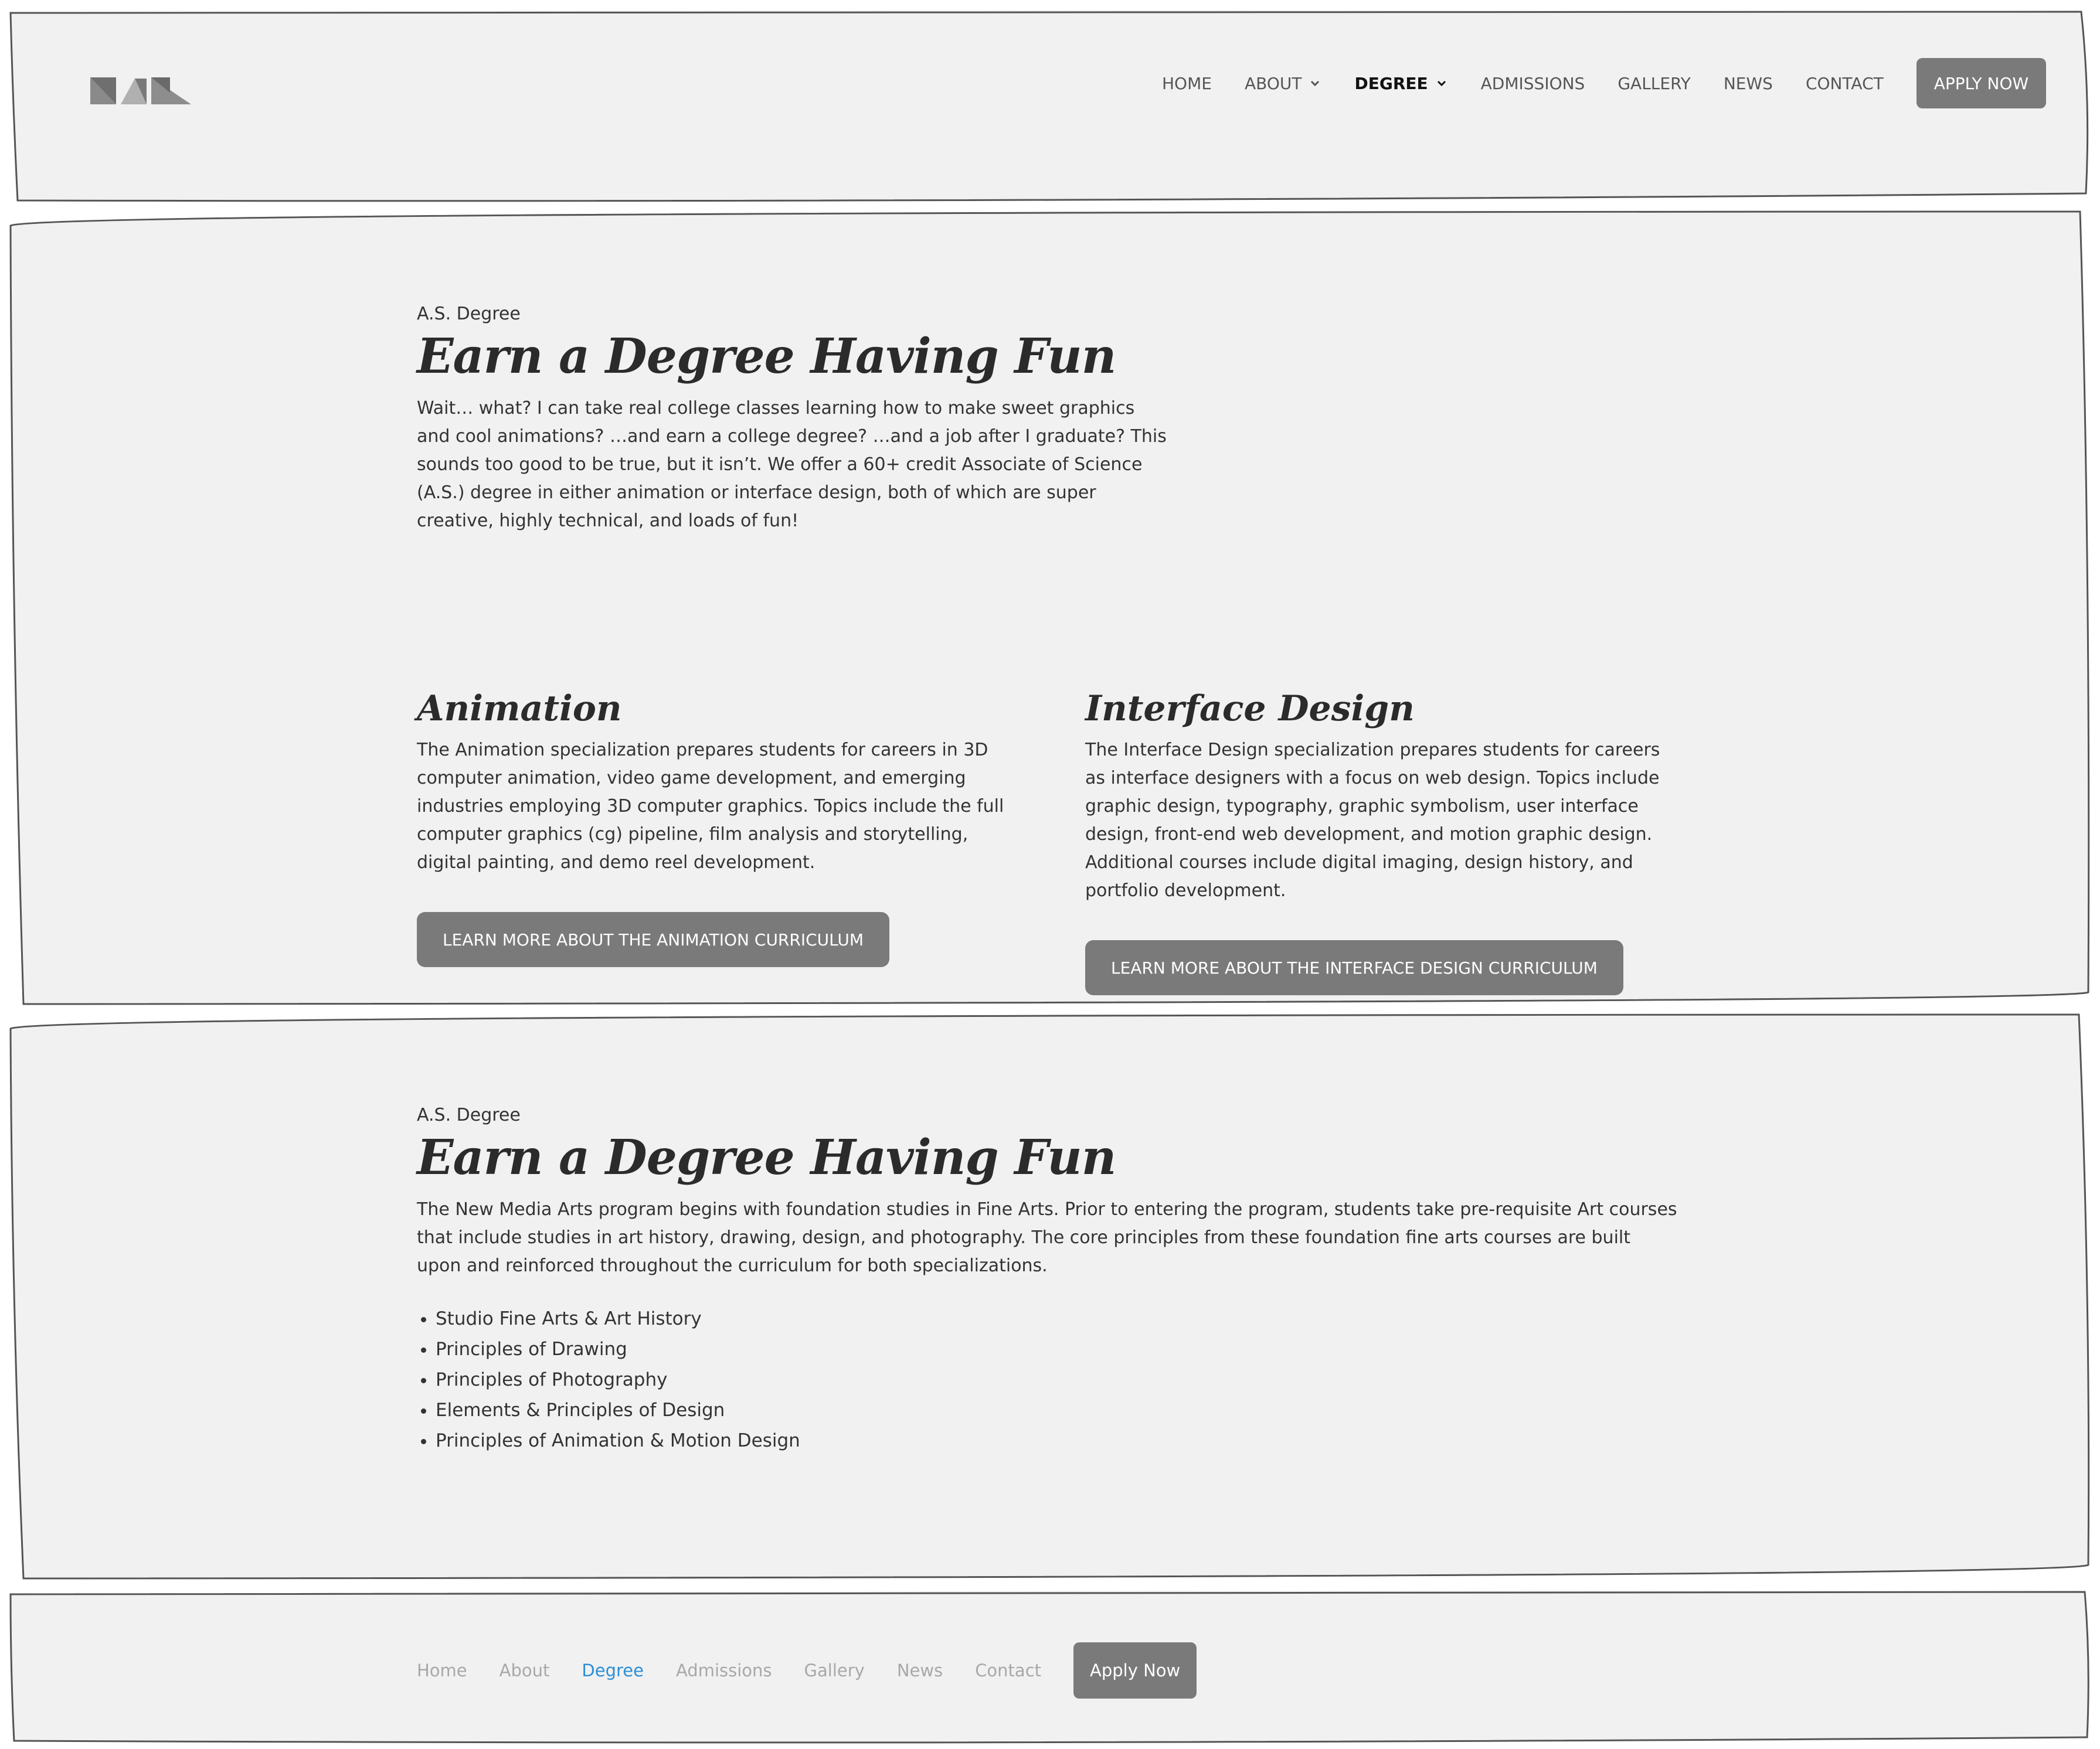  I want to click on footer-nav-degree: Degree, so click(613, 1670).